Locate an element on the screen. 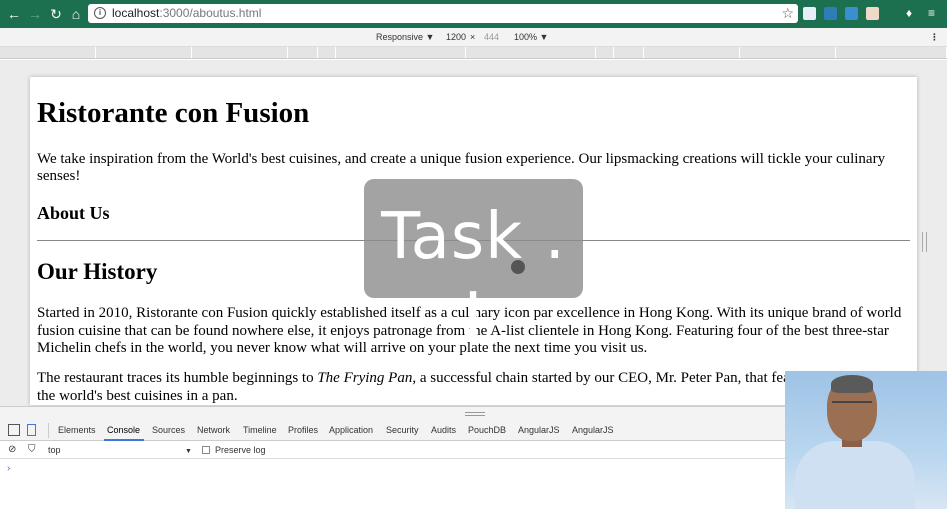  tab-network: Network is located at coordinates (213, 430).